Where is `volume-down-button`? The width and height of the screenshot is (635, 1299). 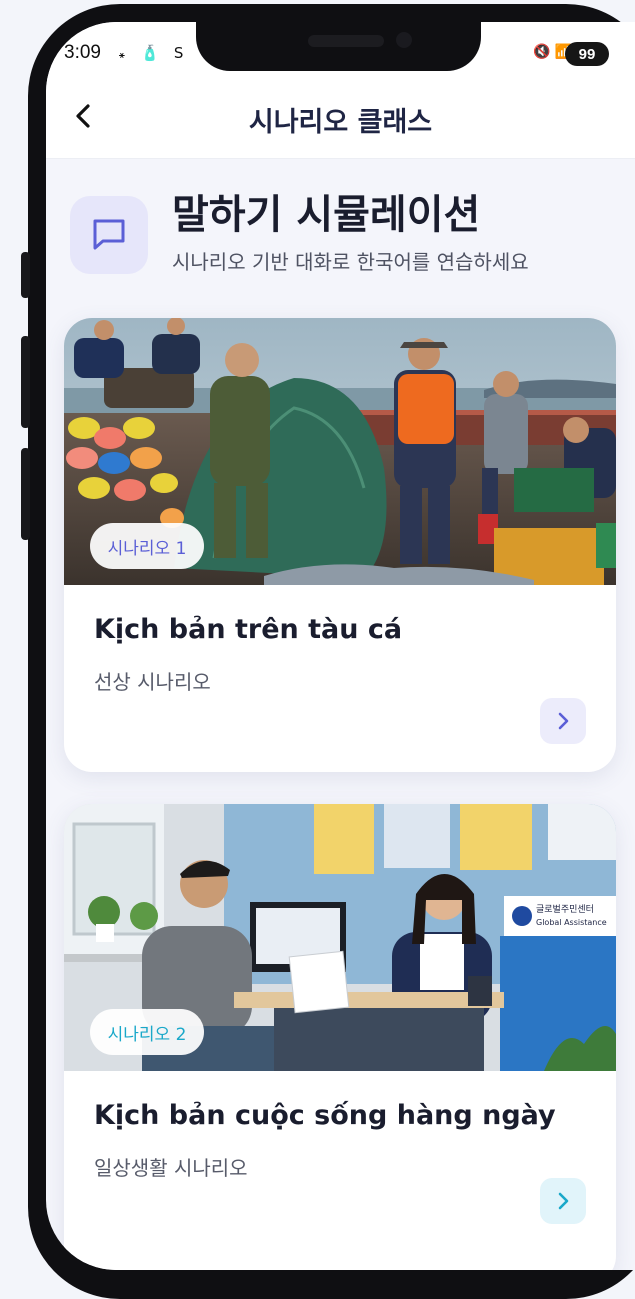 volume-down-button is located at coordinates (25, 494).